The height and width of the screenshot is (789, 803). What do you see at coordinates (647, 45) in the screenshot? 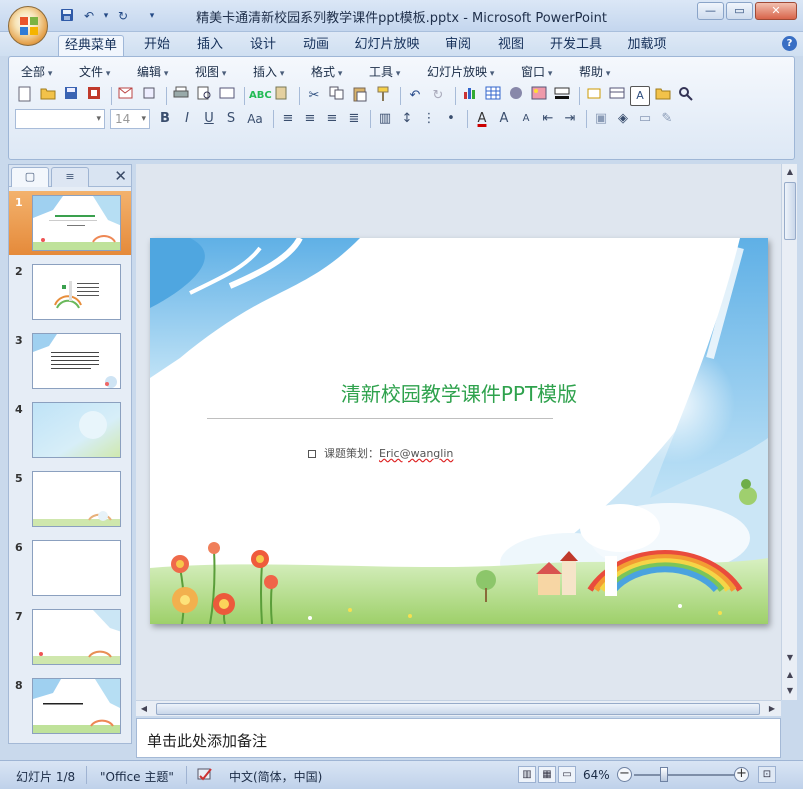
I see `tab-addins: 加载项` at bounding box center [647, 45].